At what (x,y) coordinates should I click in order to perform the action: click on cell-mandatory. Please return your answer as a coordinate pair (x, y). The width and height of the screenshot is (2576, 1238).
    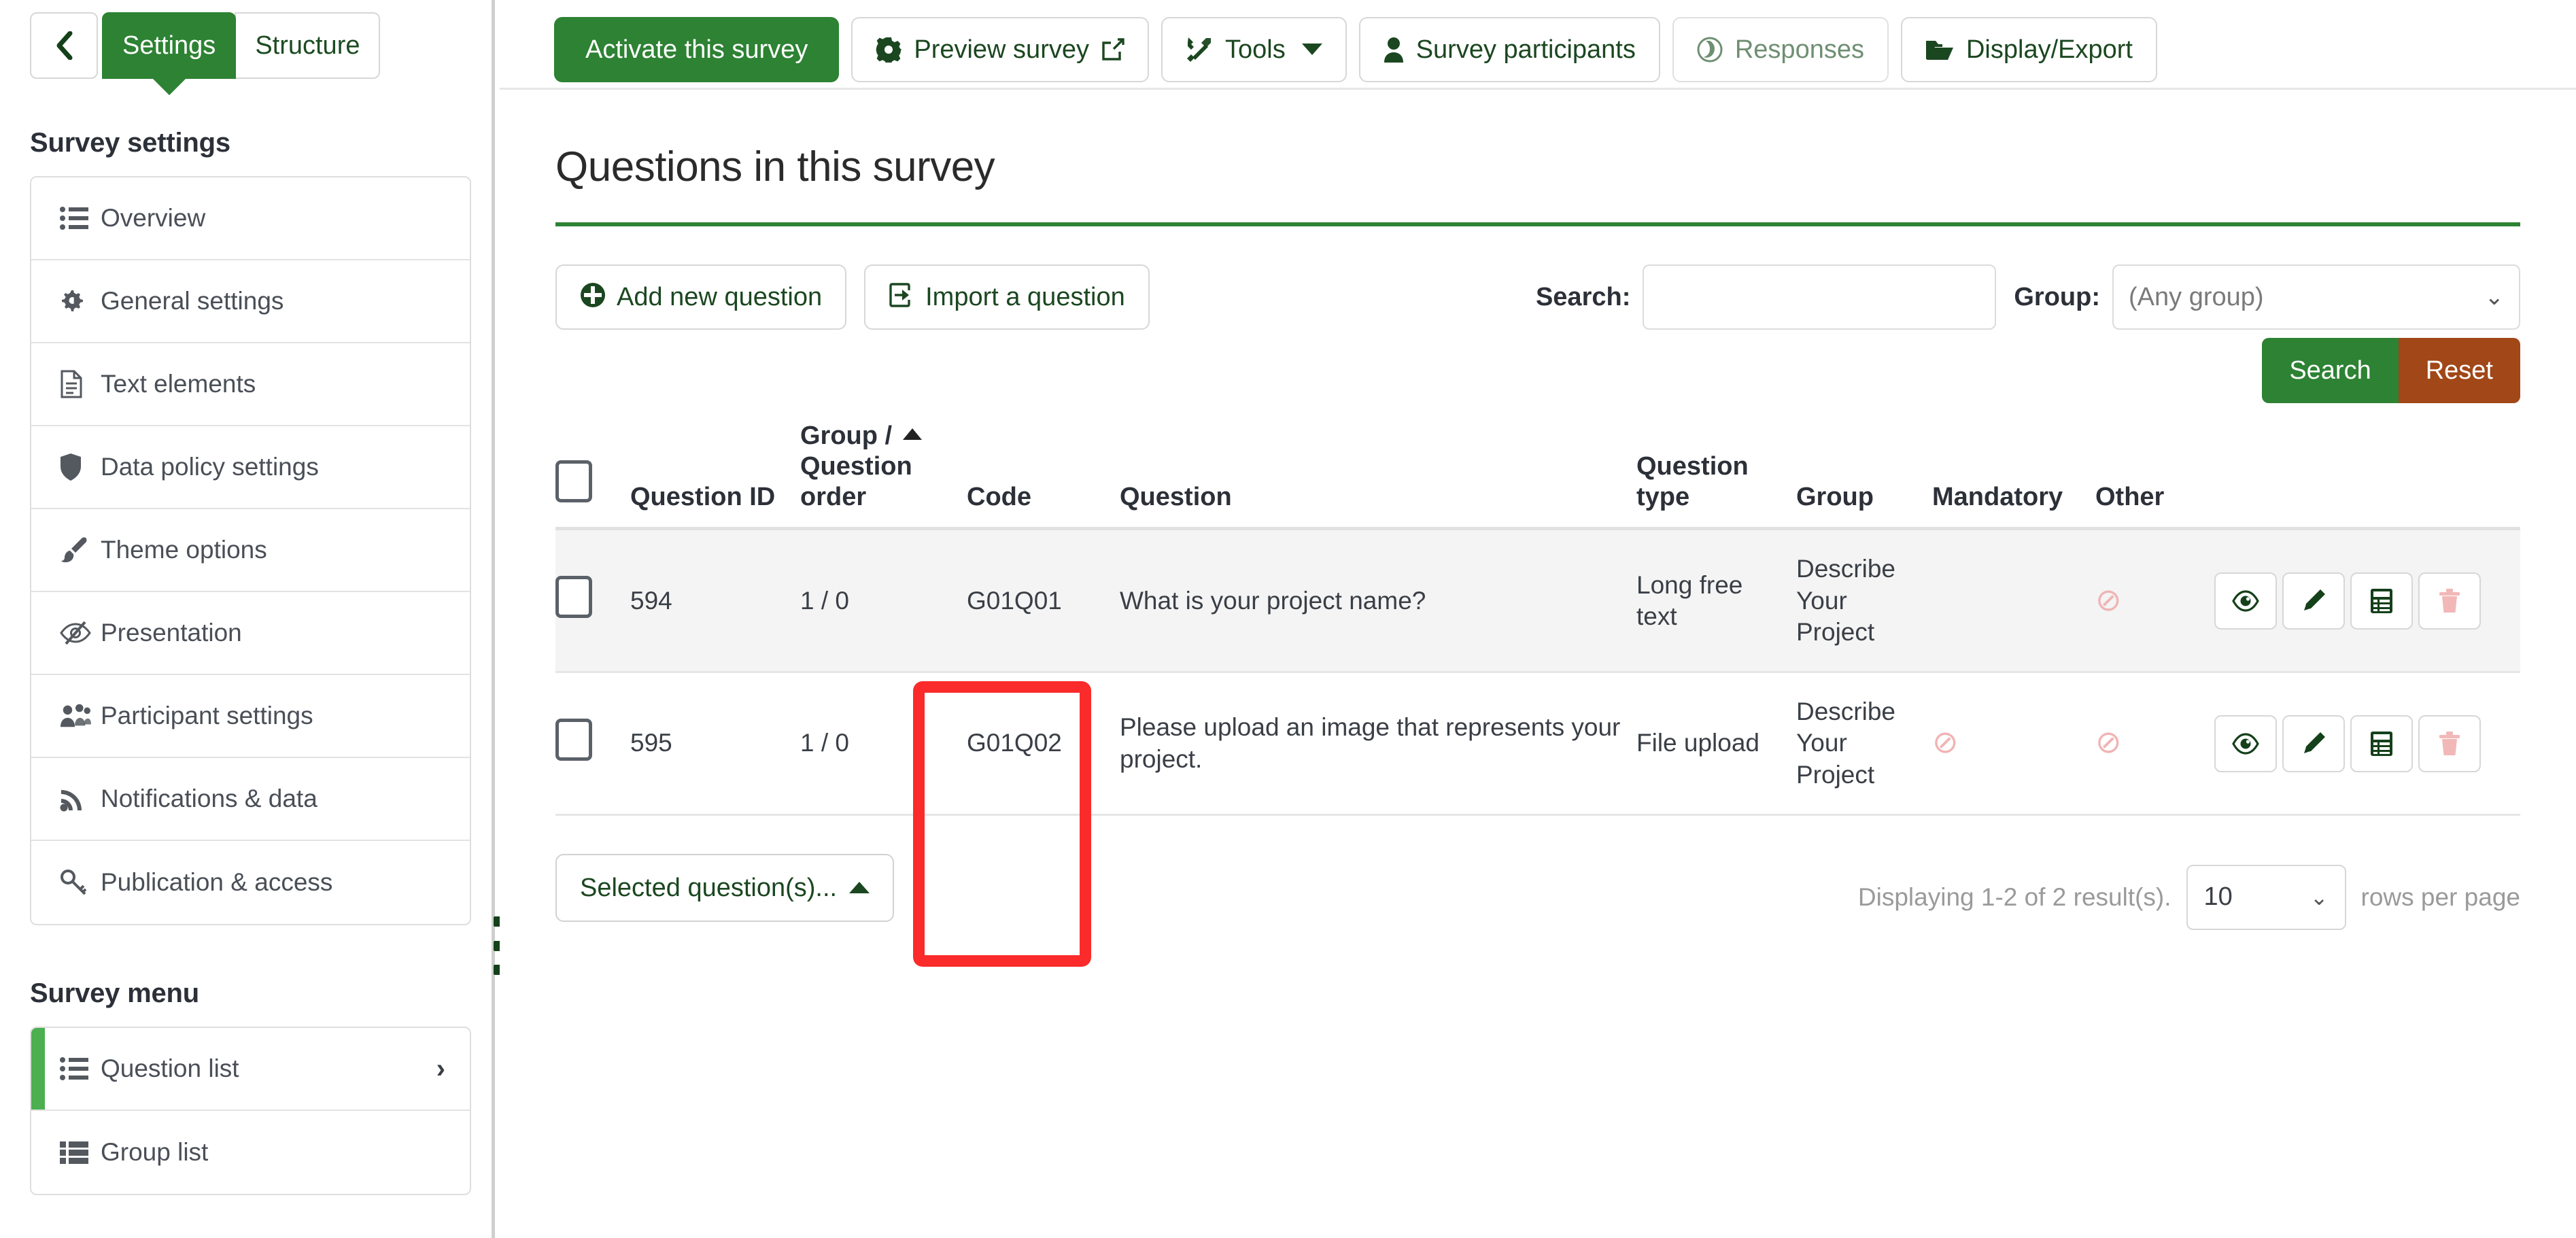
    Looking at the image, I should click on (2013, 601).